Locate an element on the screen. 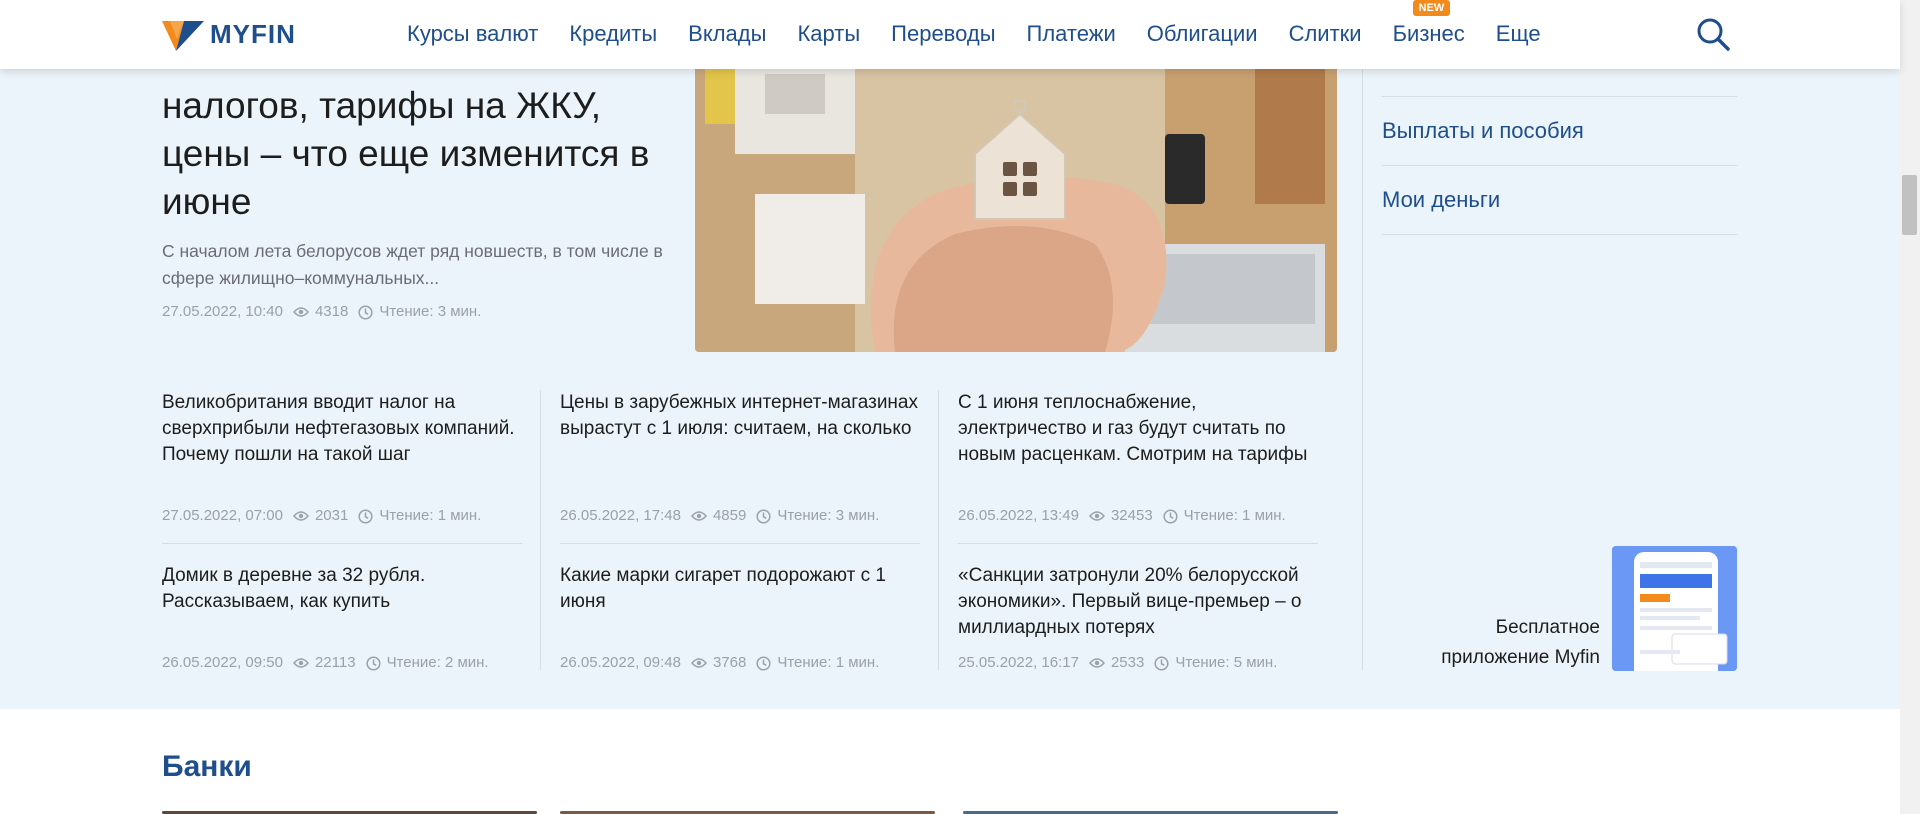  nav-item-payments: Платежи is located at coordinates (1071, 34).